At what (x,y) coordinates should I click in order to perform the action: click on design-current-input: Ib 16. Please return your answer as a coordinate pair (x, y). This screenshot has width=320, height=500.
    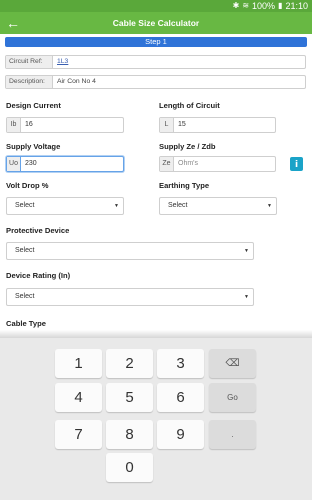
    Looking at the image, I should click on (65, 125).